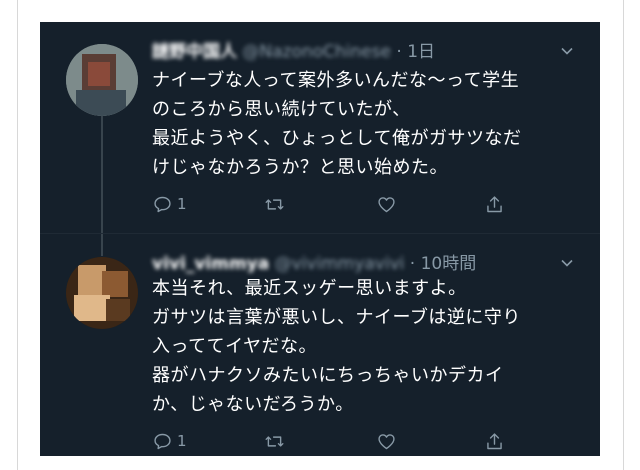 The width and height of the screenshot is (640, 470). Describe the element at coordinates (449, 264) in the screenshot. I see `tweet-timestamp: 10時間` at that location.